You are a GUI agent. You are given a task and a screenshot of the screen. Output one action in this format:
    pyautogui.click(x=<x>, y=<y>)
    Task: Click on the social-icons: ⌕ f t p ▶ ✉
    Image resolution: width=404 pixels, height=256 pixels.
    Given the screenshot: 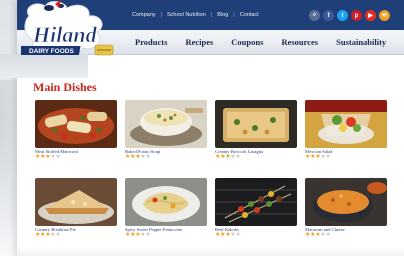 What is the action you would take?
    pyautogui.click(x=349, y=15)
    